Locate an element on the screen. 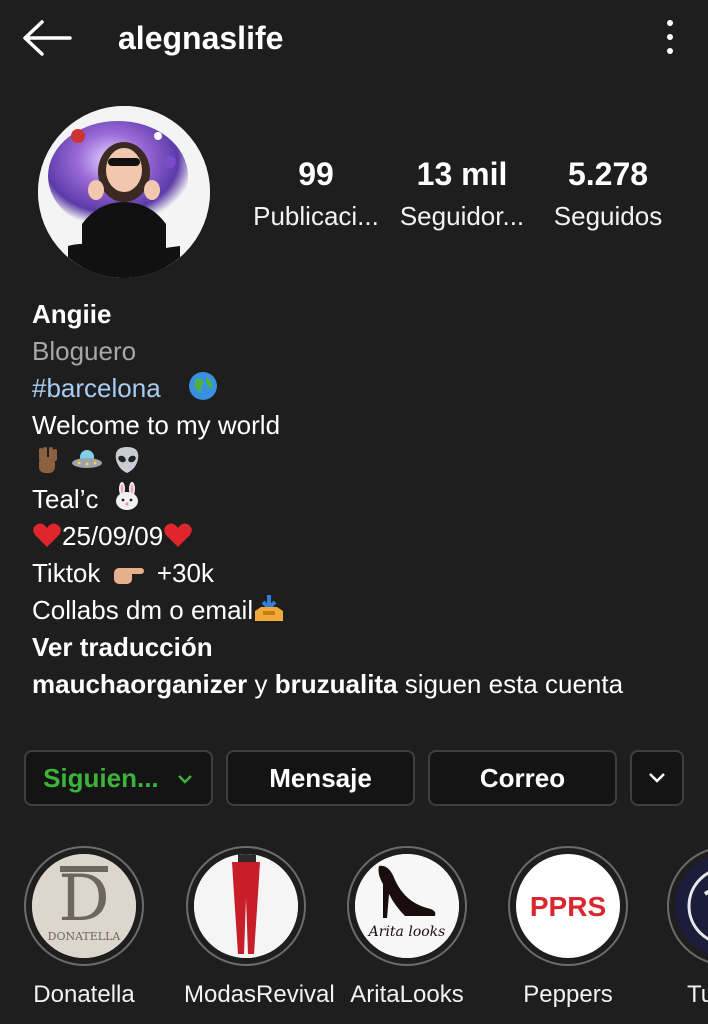 This screenshot has width=708, height=1024. followed-by-suffix: siguen esta cuenta is located at coordinates (510, 684).